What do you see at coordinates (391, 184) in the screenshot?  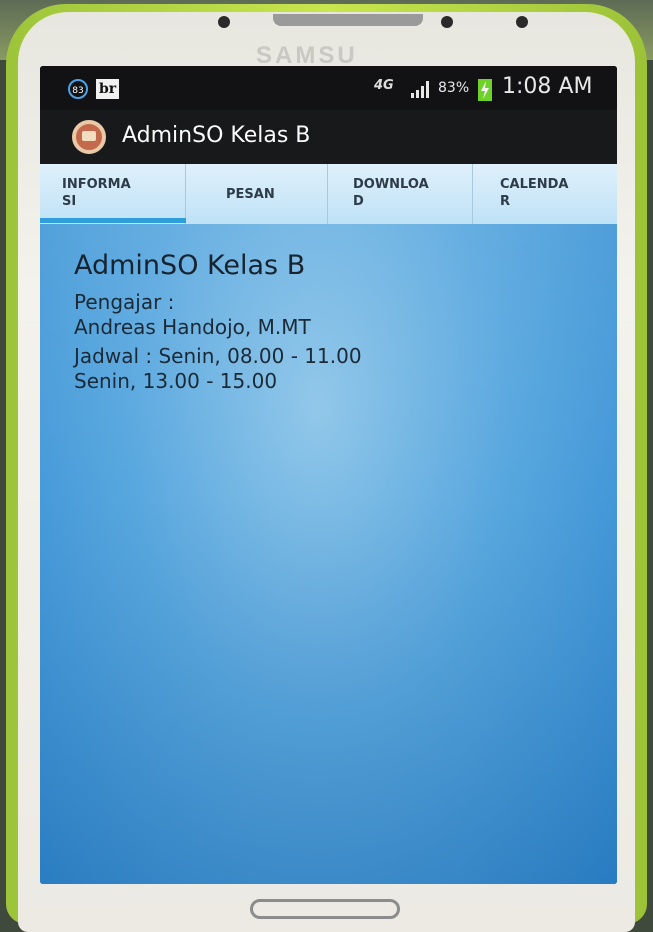 I see `tab-label: DOWNLOA` at bounding box center [391, 184].